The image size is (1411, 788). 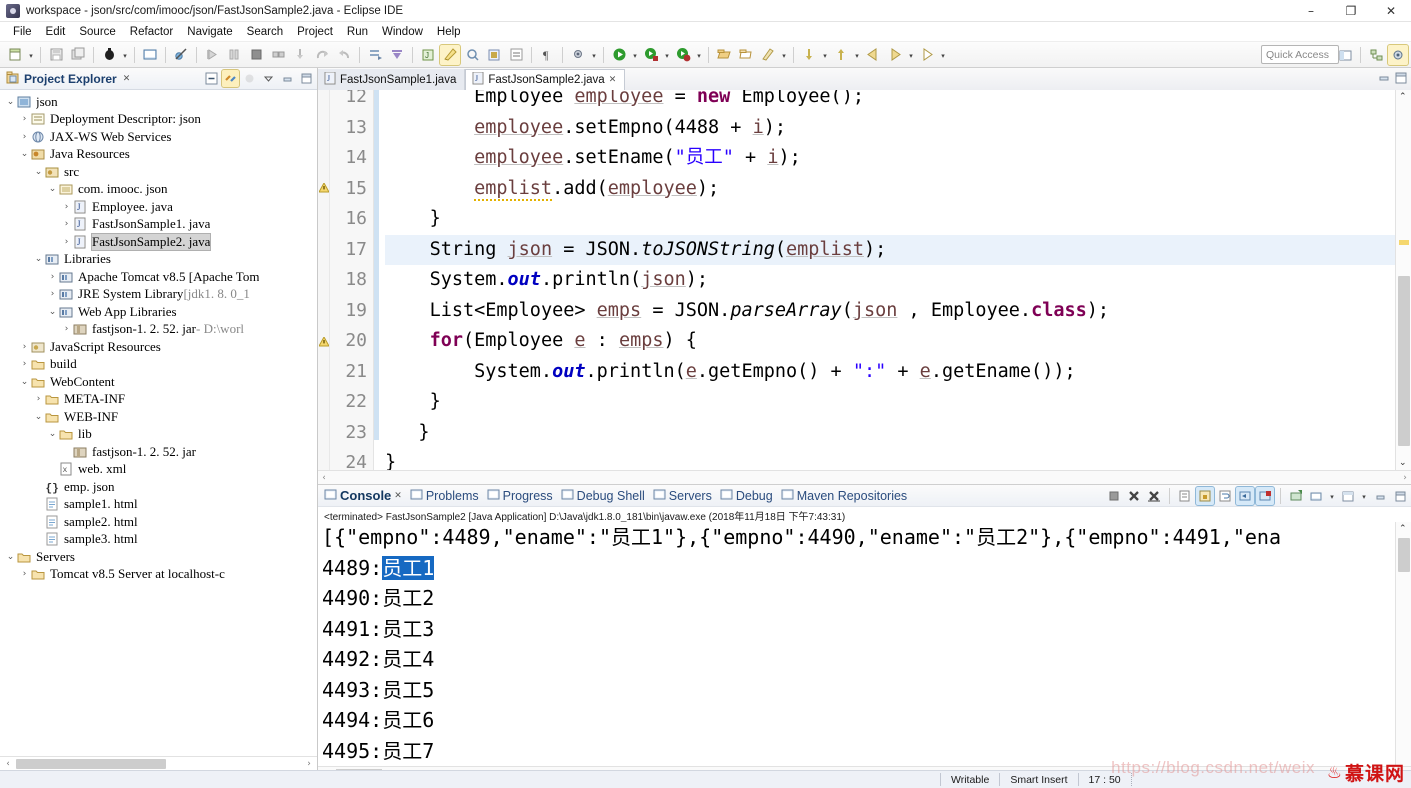 What do you see at coordinates (158, 417) in the screenshot?
I see `tree-item: ⌄ WEB-INF` at bounding box center [158, 417].